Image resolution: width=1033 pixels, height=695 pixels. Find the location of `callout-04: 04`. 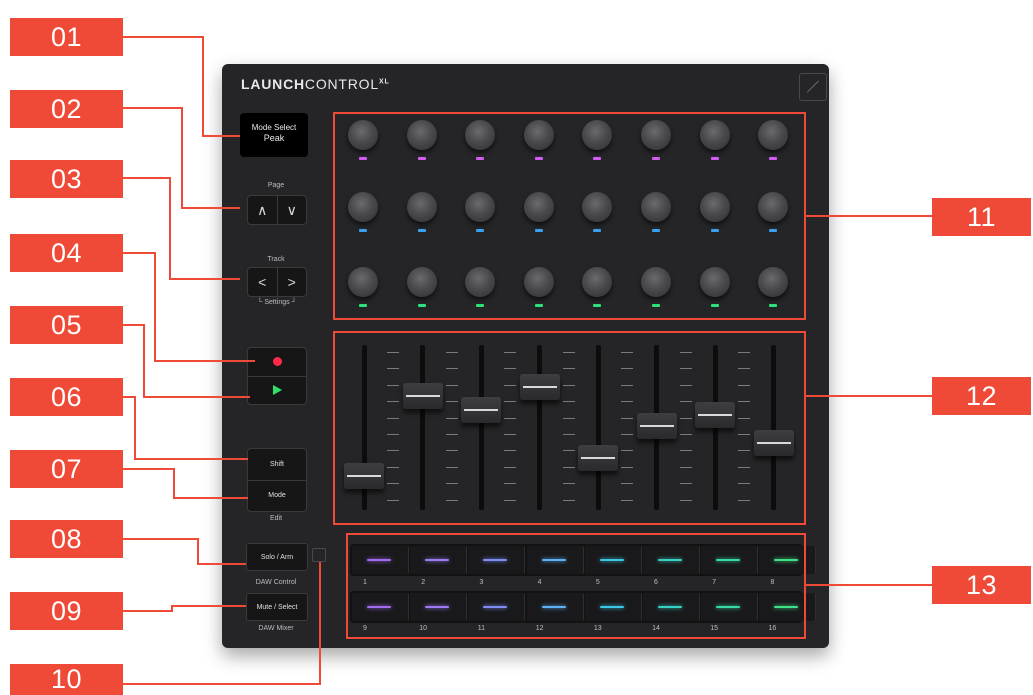

callout-04: 04 is located at coordinates (66, 253).